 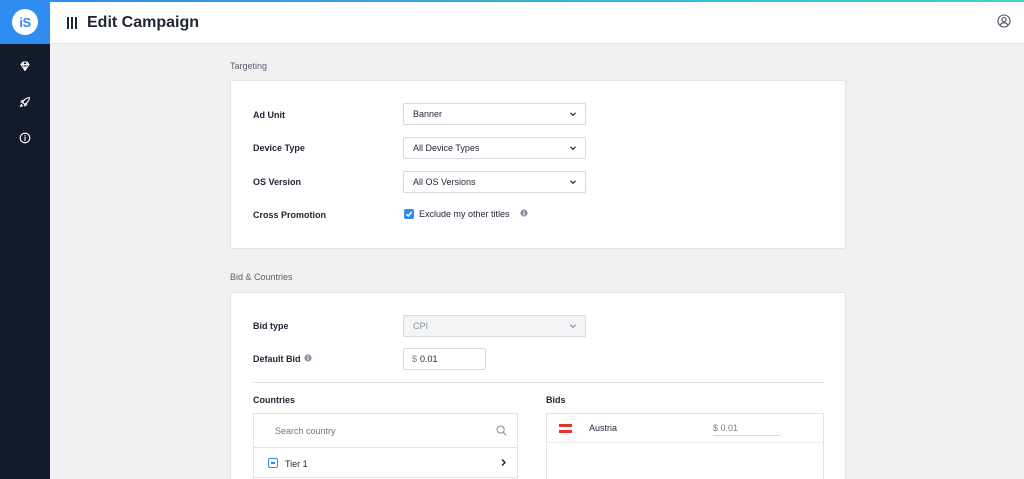 I want to click on diamond-icon, so click(x=25, y=66).